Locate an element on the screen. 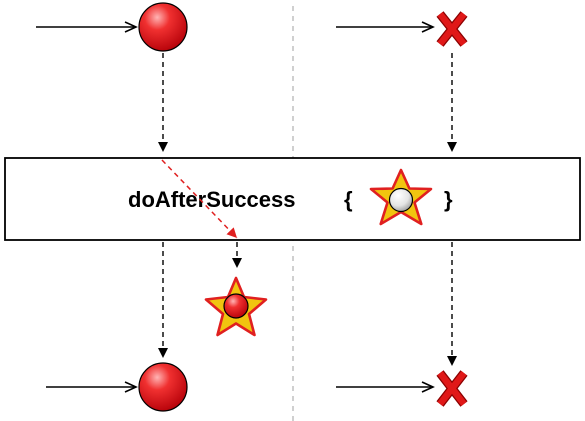 The width and height of the screenshot is (585, 421). operator-name: doAfterSuccess is located at coordinates (212, 199).